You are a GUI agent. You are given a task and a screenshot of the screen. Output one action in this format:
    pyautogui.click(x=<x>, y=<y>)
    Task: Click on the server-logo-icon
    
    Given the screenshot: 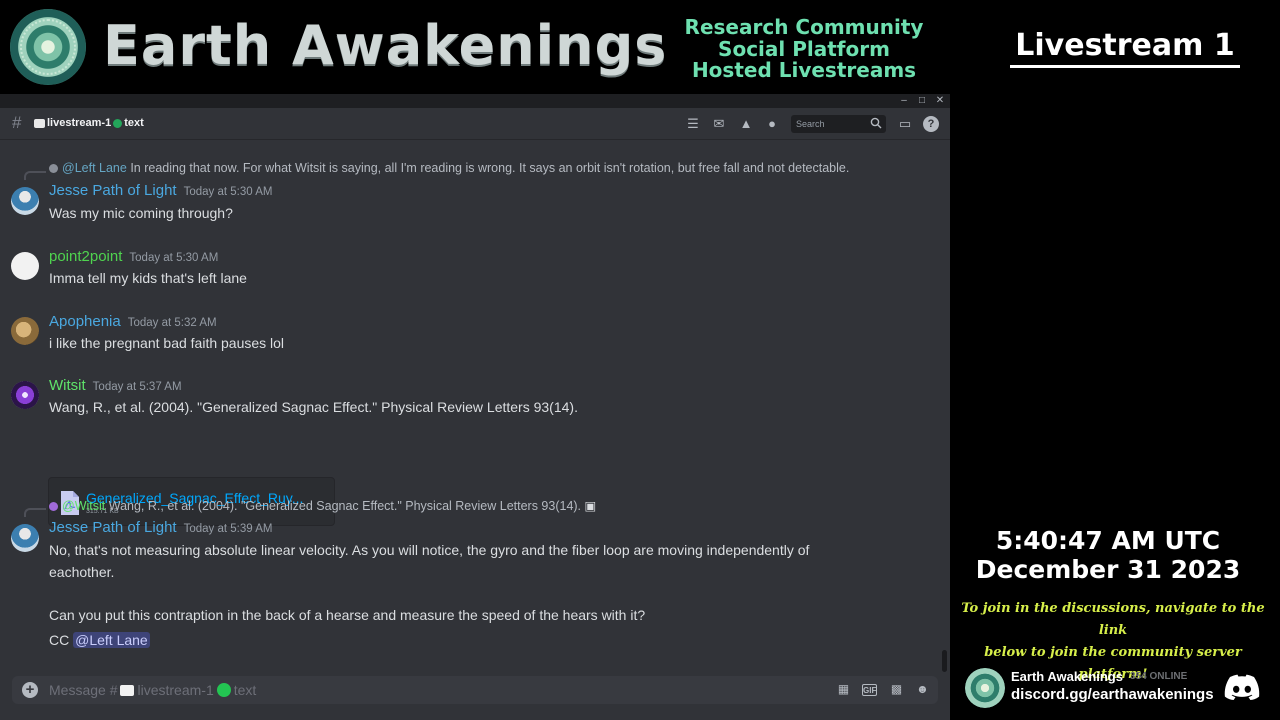 What is the action you would take?
    pyautogui.click(x=985, y=688)
    